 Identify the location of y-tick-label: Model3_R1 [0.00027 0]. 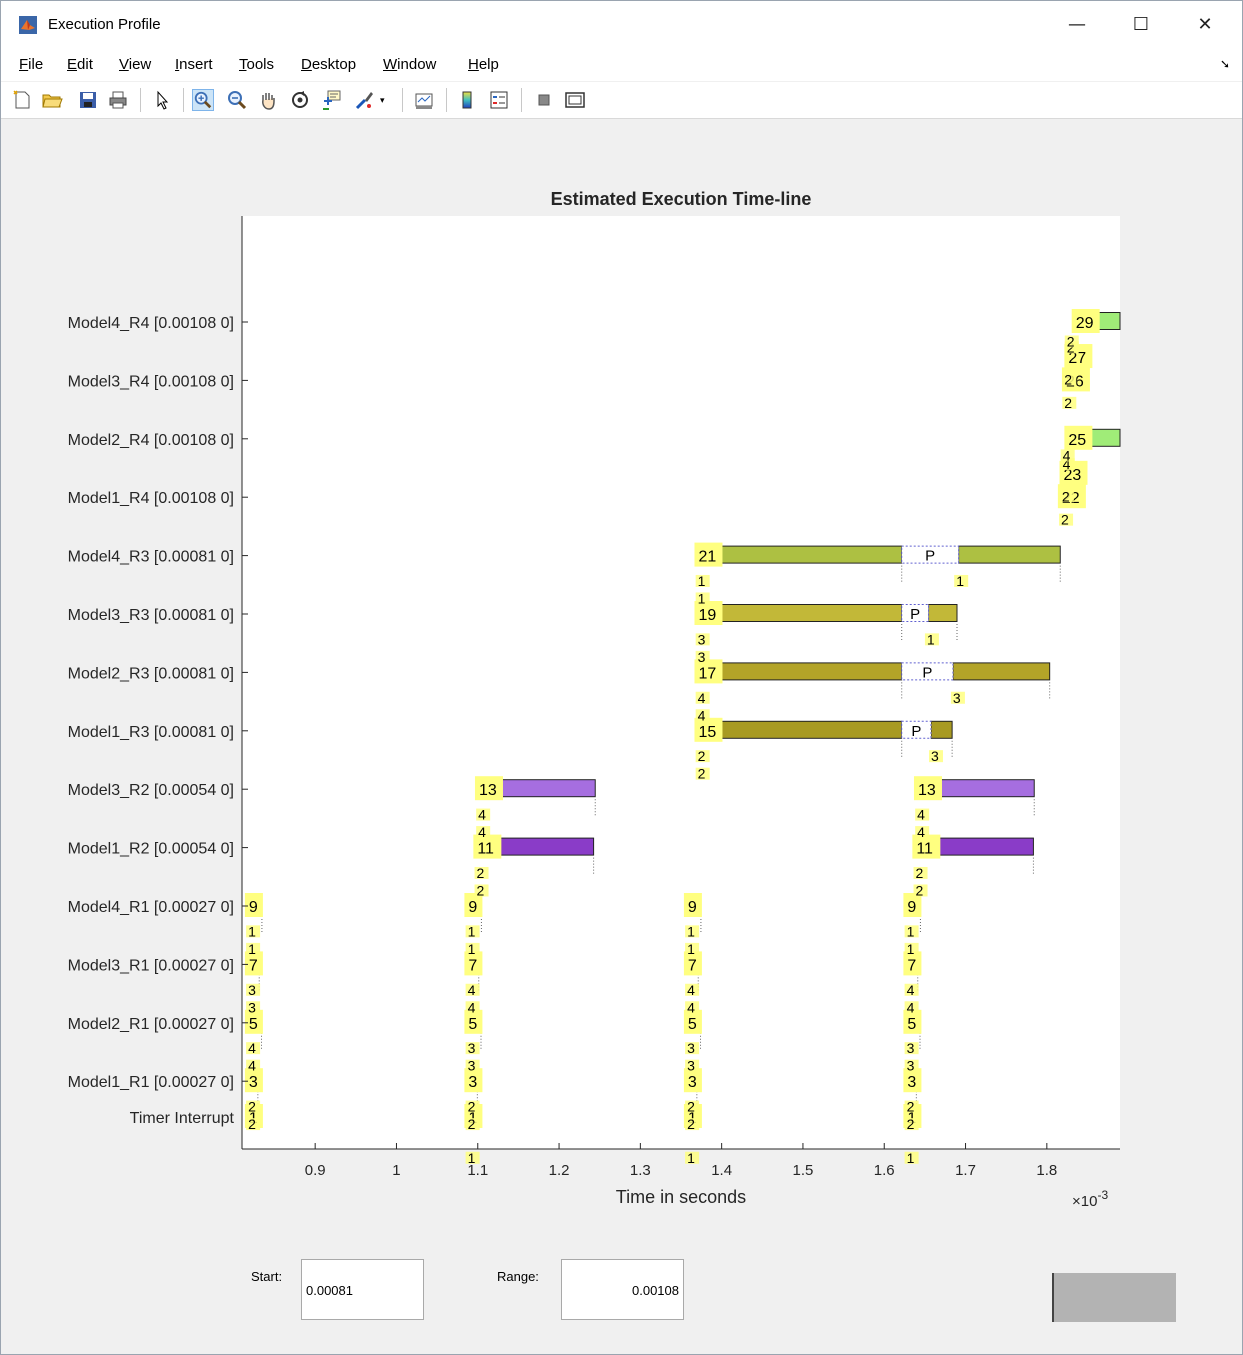
(151, 965).